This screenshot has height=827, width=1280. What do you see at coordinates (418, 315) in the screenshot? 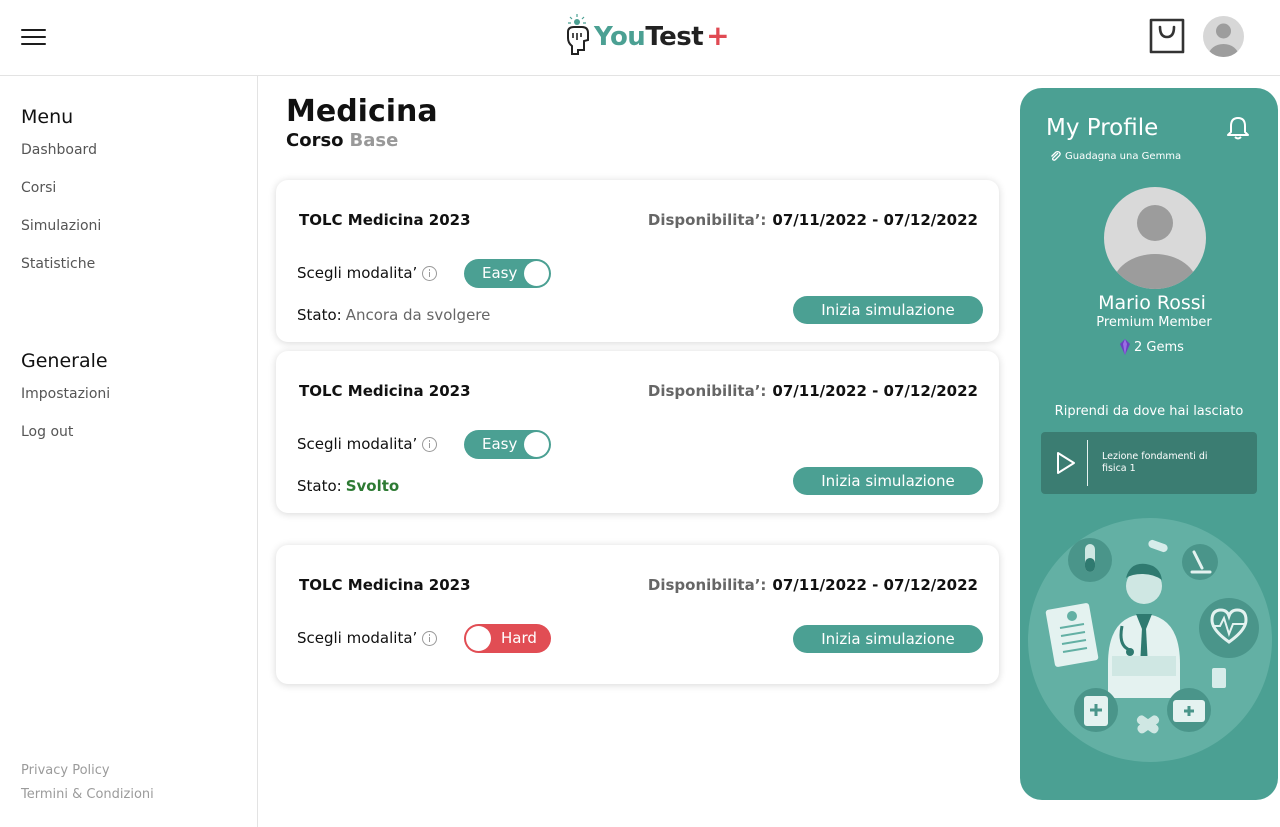
I see `status-value: Ancora da svolgere` at bounding box center [418, 315].